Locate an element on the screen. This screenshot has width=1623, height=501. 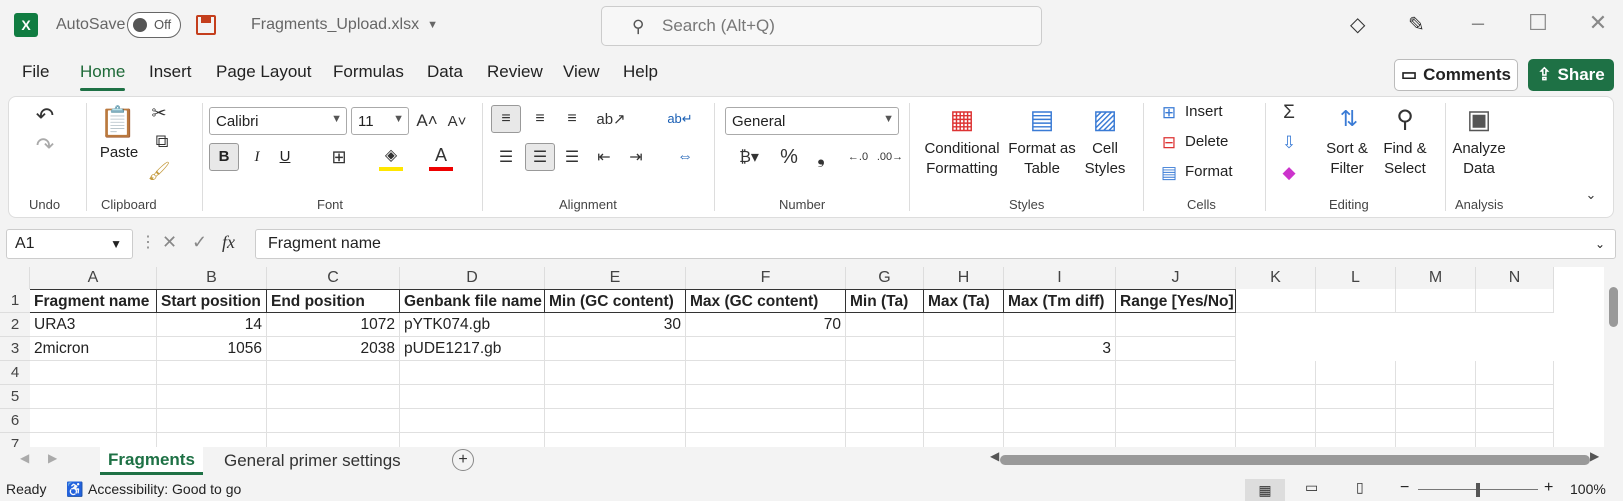
column-header: L is located at coordinates (1356, 278).